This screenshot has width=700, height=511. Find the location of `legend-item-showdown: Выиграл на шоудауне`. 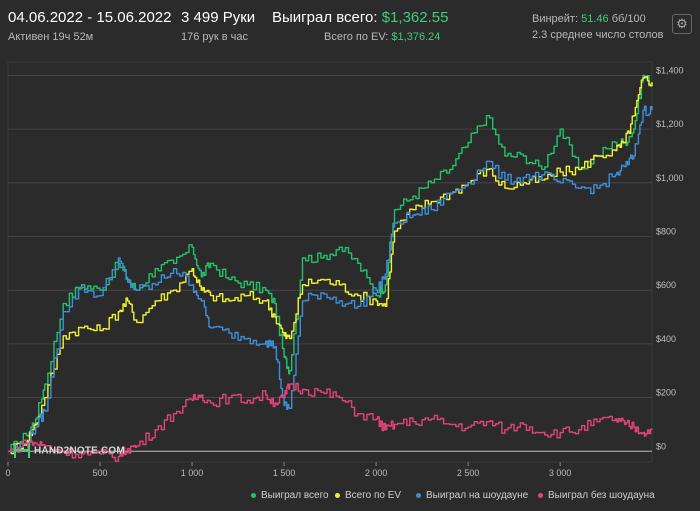

legend-item-showdown: Выиграл на шоудауне is located at coordinates (472, 495).